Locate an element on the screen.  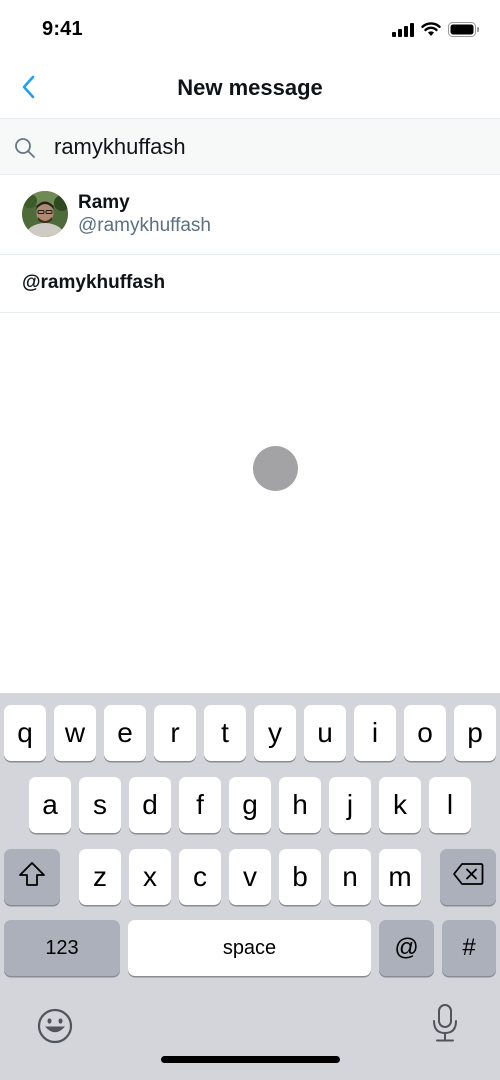
key-r: r is located at coordinates (175, 733).